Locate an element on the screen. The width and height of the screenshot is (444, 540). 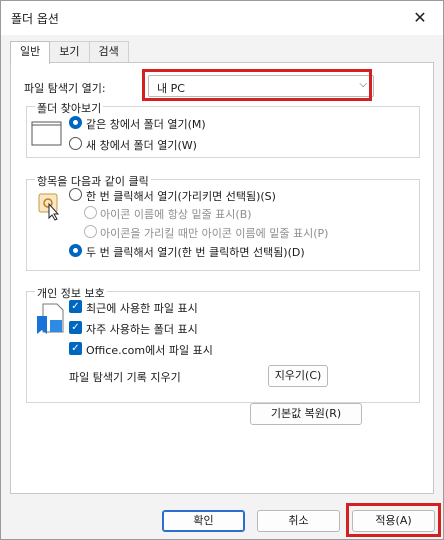
clear-history-button: 지우기(C) is located at coordinates (298, 376).